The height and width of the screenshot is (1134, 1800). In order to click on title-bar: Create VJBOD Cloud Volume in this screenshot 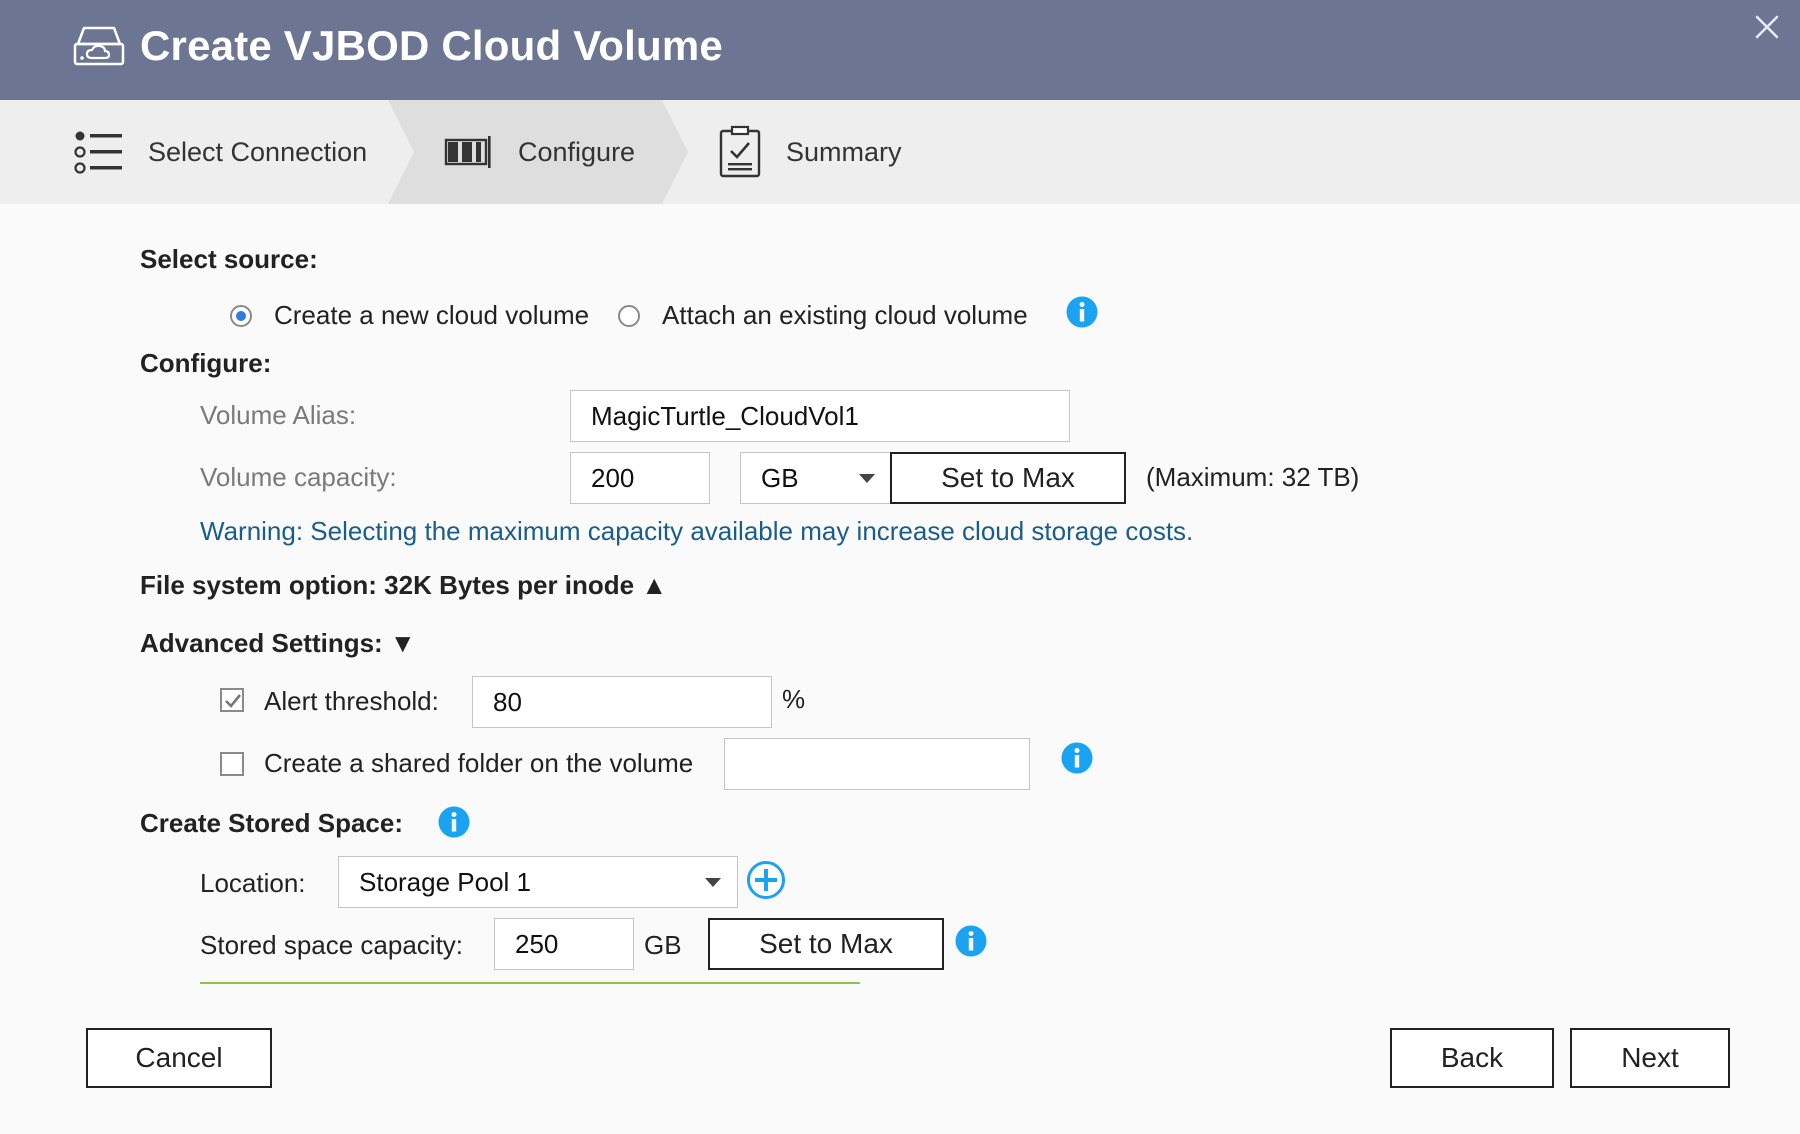, I will do `click(900, 50)`.